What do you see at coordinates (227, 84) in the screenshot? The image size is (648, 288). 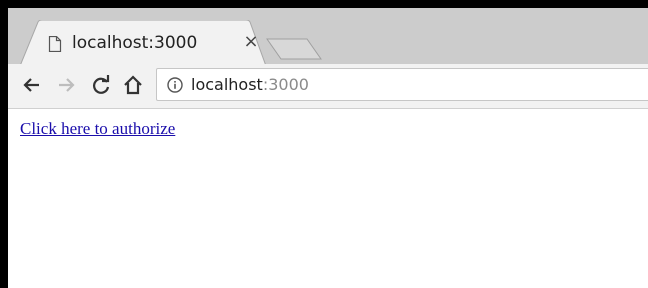 I see `url-host: localhost` at bounding box center [227, 84].